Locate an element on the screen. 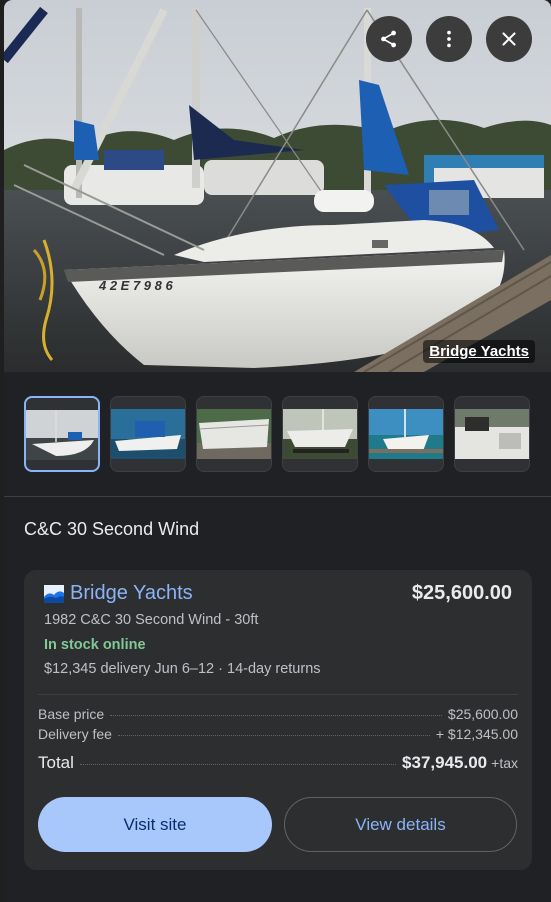  close-icon is located at coordinates (509, 39).